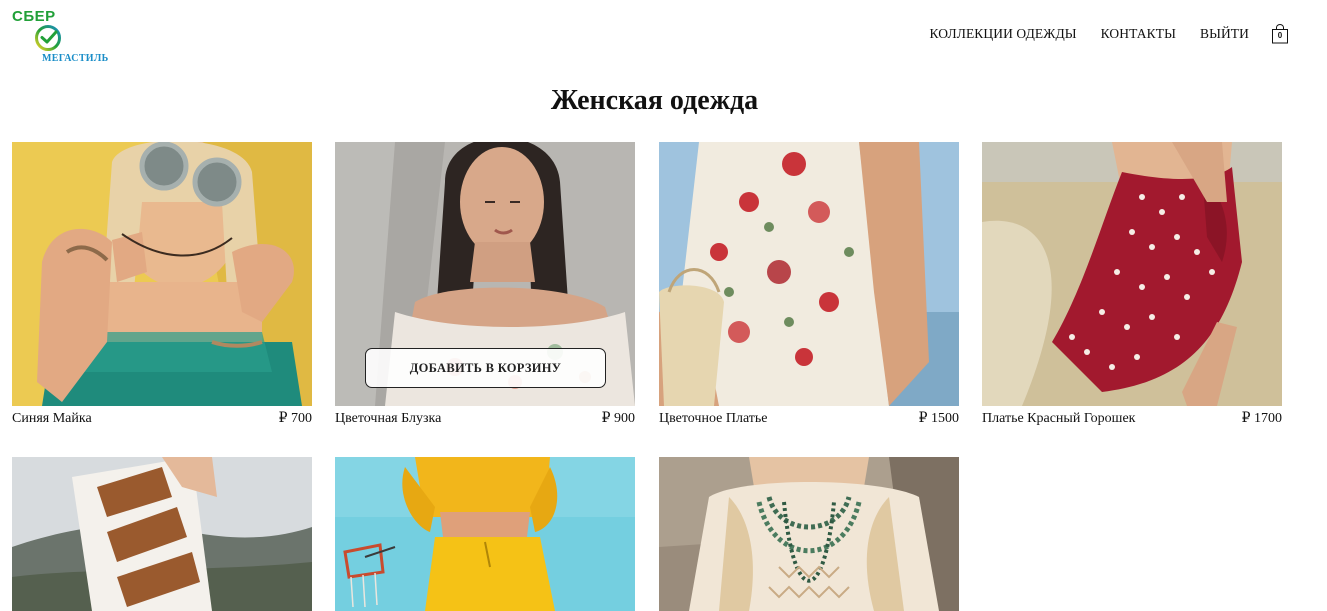 The image size is (1327, 611). What do you see at coordinates (1224, 34) in the screenshot?
I see `nav-logout-link: ВЫЙТИ` at bounding box center [1224, 34].